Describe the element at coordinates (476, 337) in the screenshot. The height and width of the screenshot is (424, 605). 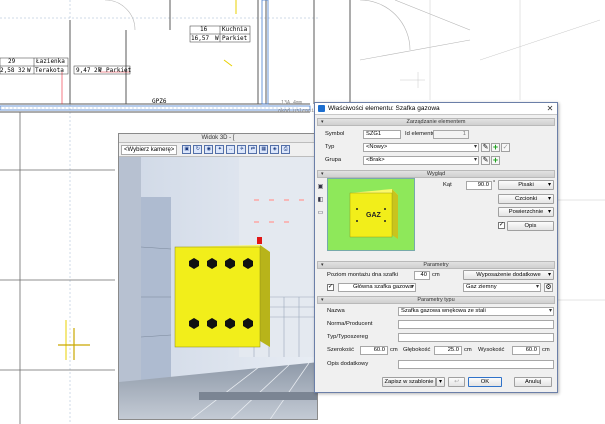
I see `type-series-input` at that location.